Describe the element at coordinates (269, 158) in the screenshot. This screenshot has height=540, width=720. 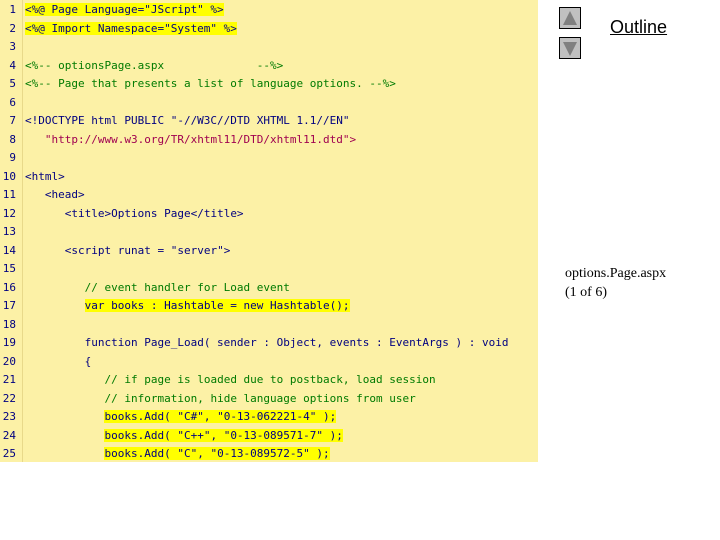
I see `code-line: 9` at that location.